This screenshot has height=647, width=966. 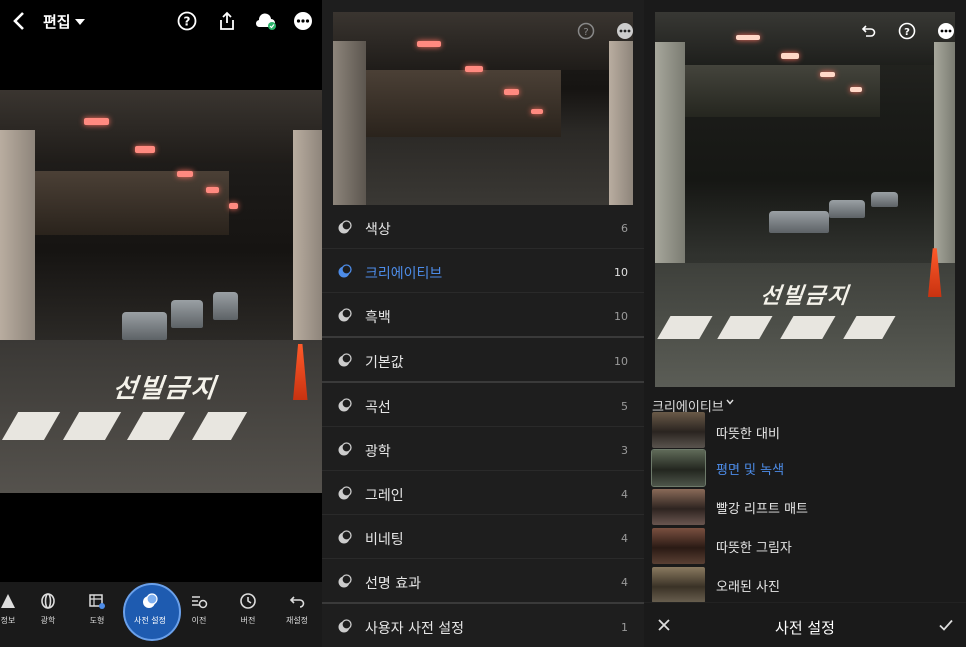 I want to click on checkmark-icon, so click(x=946, y=625).